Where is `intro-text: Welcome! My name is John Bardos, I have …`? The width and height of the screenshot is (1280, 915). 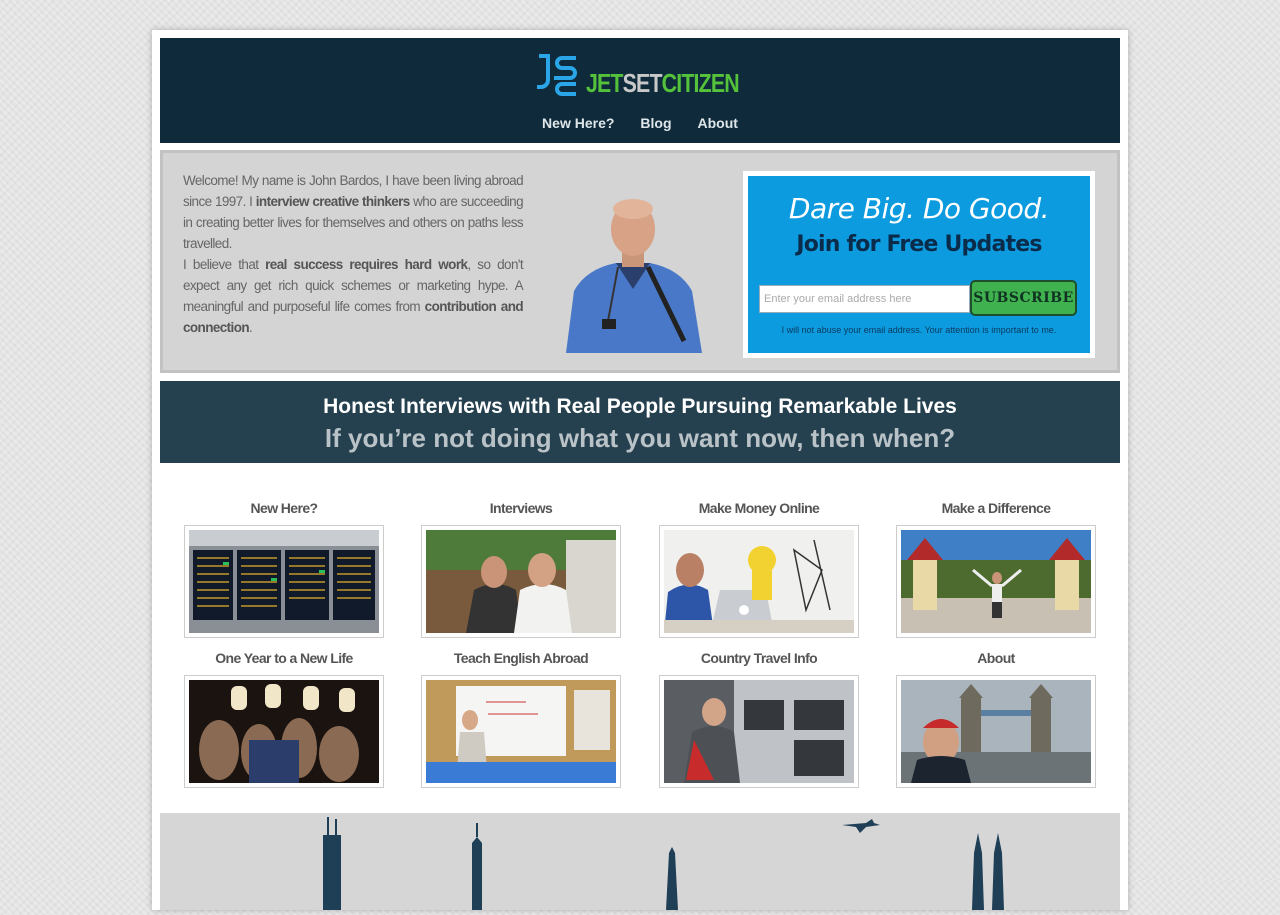 intro-text: Welcome! My name is John Bardos, I have … is located at coordinates (353, 254).